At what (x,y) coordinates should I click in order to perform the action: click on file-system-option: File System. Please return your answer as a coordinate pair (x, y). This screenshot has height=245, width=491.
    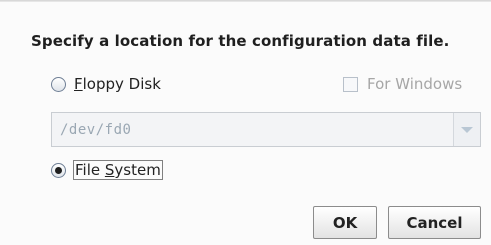
    Looking at the image, I should click on (107, 170).